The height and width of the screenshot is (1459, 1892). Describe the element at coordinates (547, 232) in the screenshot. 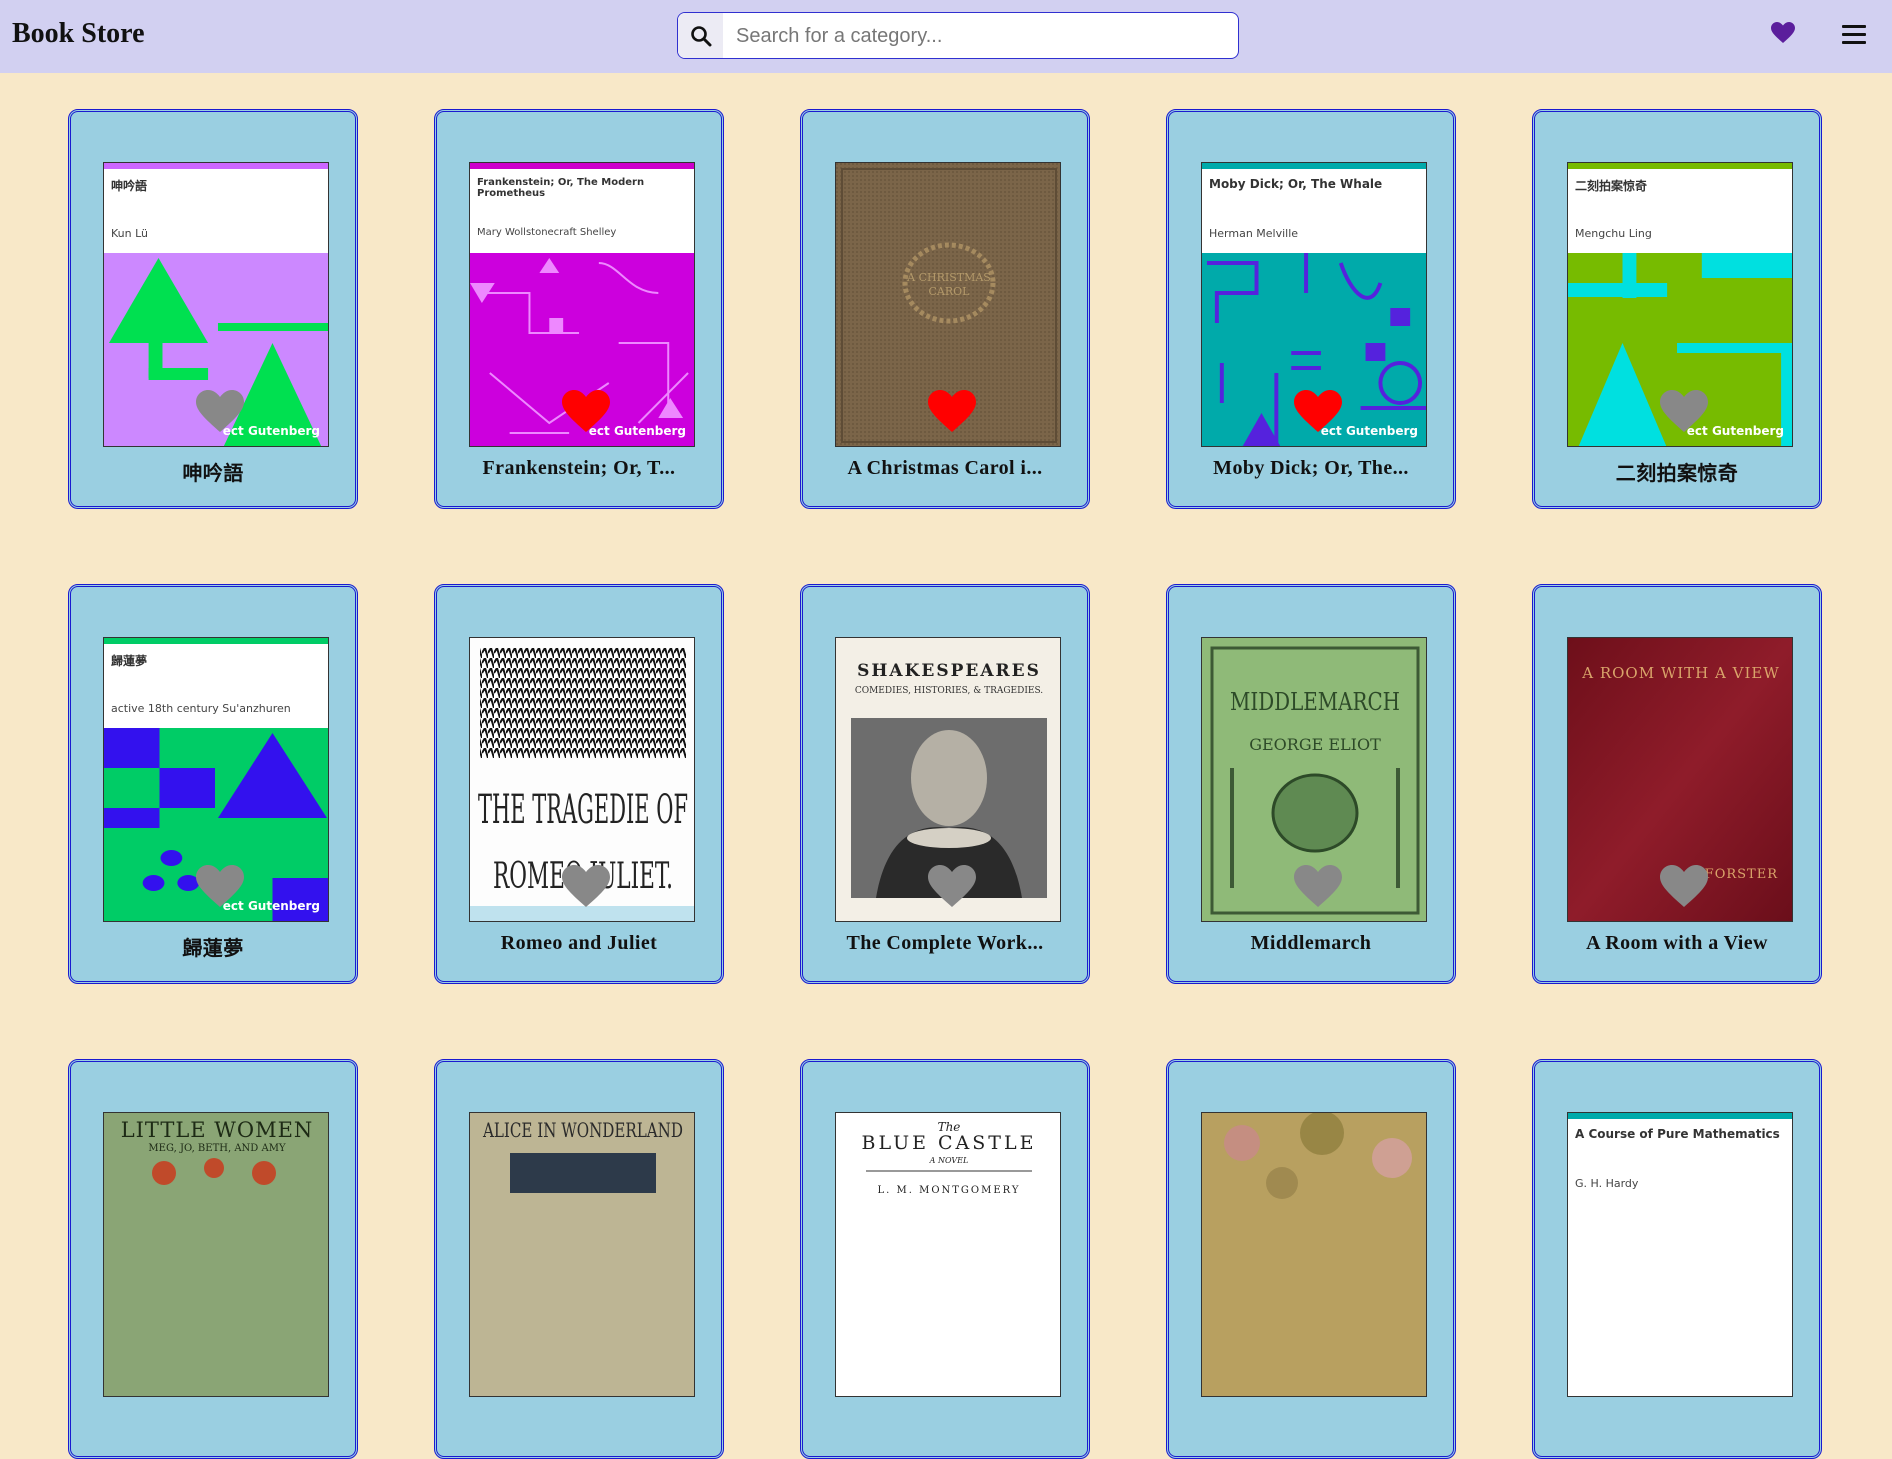

I see `cover-author: Mary Wollstonecraft Shelley` at that location.